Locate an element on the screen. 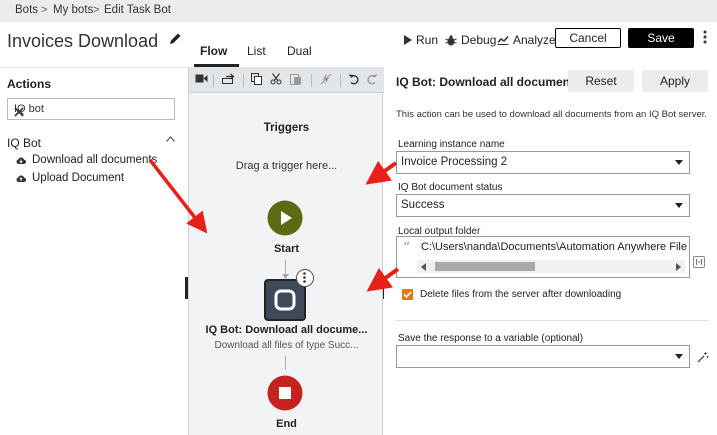  end-node-label: End is located at coordinates (286, 424).